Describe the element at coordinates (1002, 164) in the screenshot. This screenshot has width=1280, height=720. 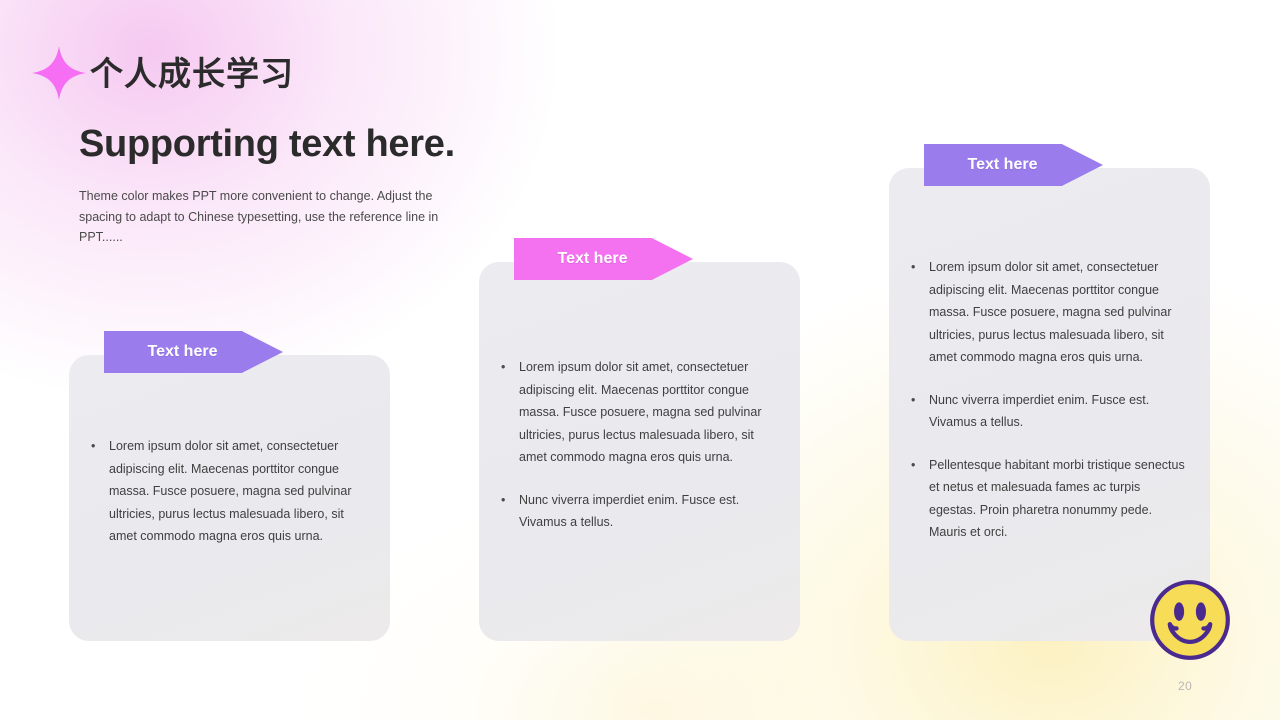
I see `card-right-banner-label: Text here` at that location.